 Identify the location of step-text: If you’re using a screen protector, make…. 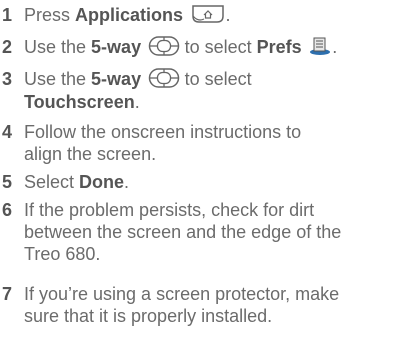
(218, 305).